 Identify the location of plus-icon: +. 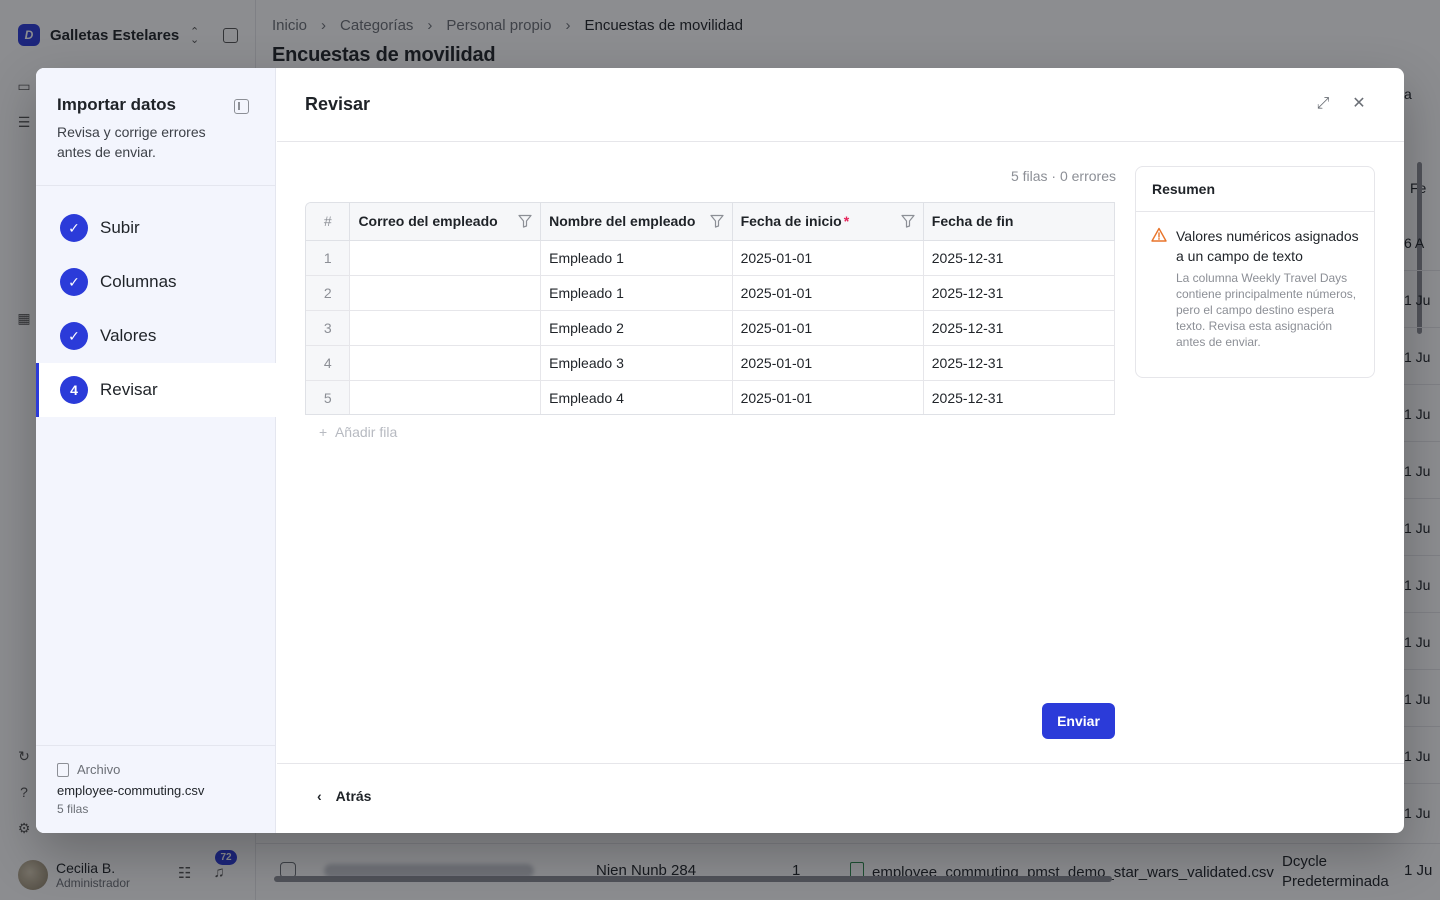
(323, 432).